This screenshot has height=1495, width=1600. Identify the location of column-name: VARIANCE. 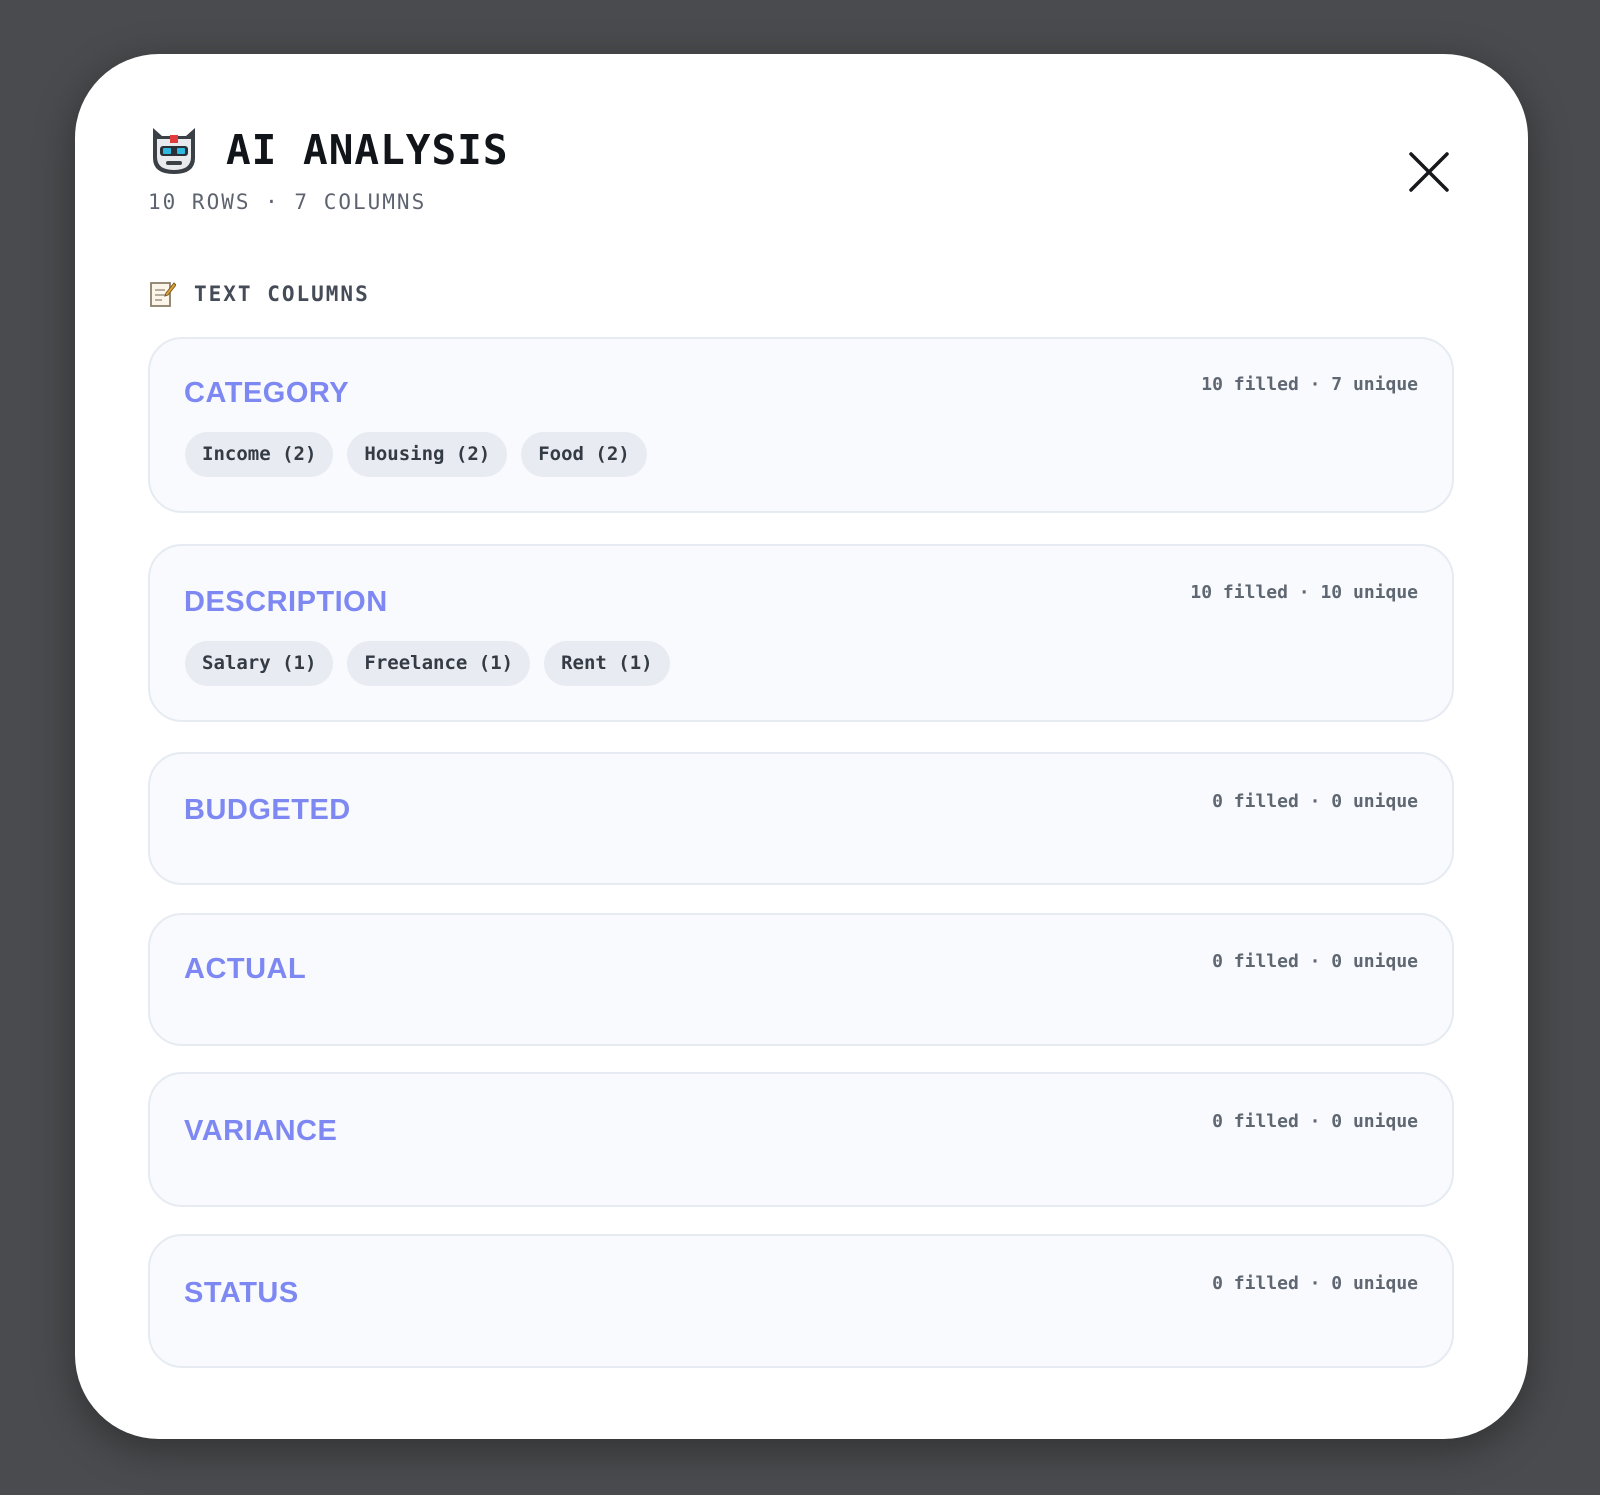
(261, 1131).